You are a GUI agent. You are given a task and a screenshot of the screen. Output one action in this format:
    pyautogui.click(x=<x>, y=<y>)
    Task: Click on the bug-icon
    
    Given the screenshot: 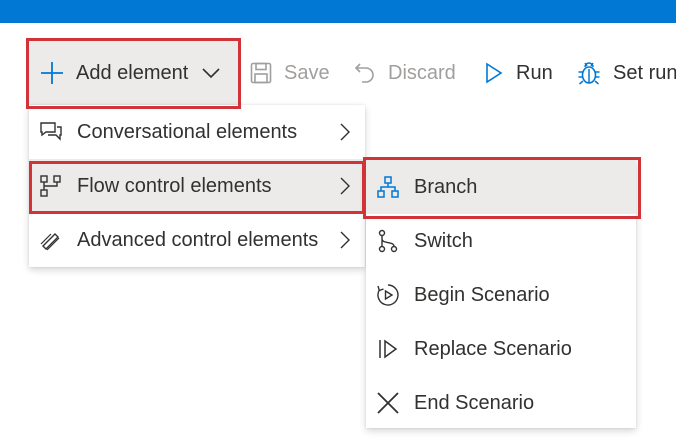 What is the action you would take?
    pyautogui.click(x=589, y=73)
    